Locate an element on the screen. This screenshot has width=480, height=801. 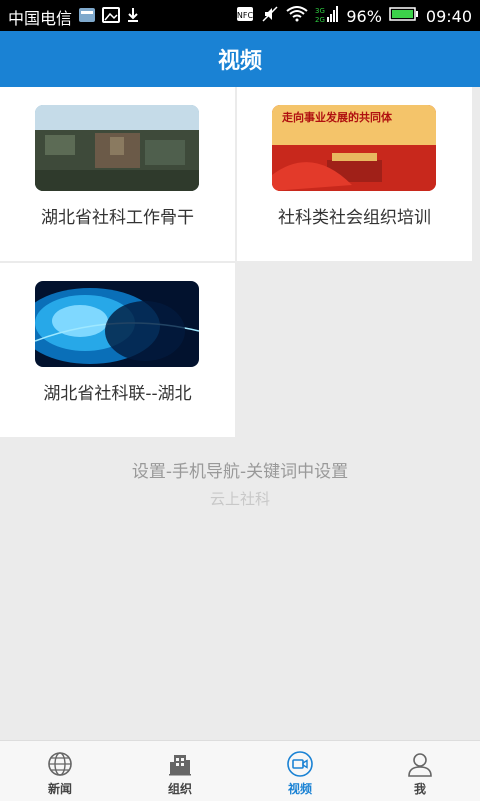
status-bar: 中国电信 NFC 3G 2G 96% 09:40 is located at coordinates (240, 15).